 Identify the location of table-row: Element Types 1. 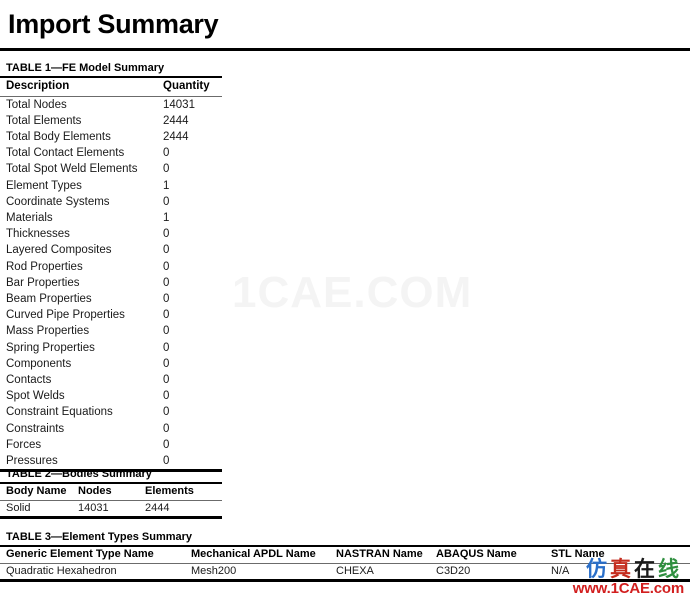
(111, 186).